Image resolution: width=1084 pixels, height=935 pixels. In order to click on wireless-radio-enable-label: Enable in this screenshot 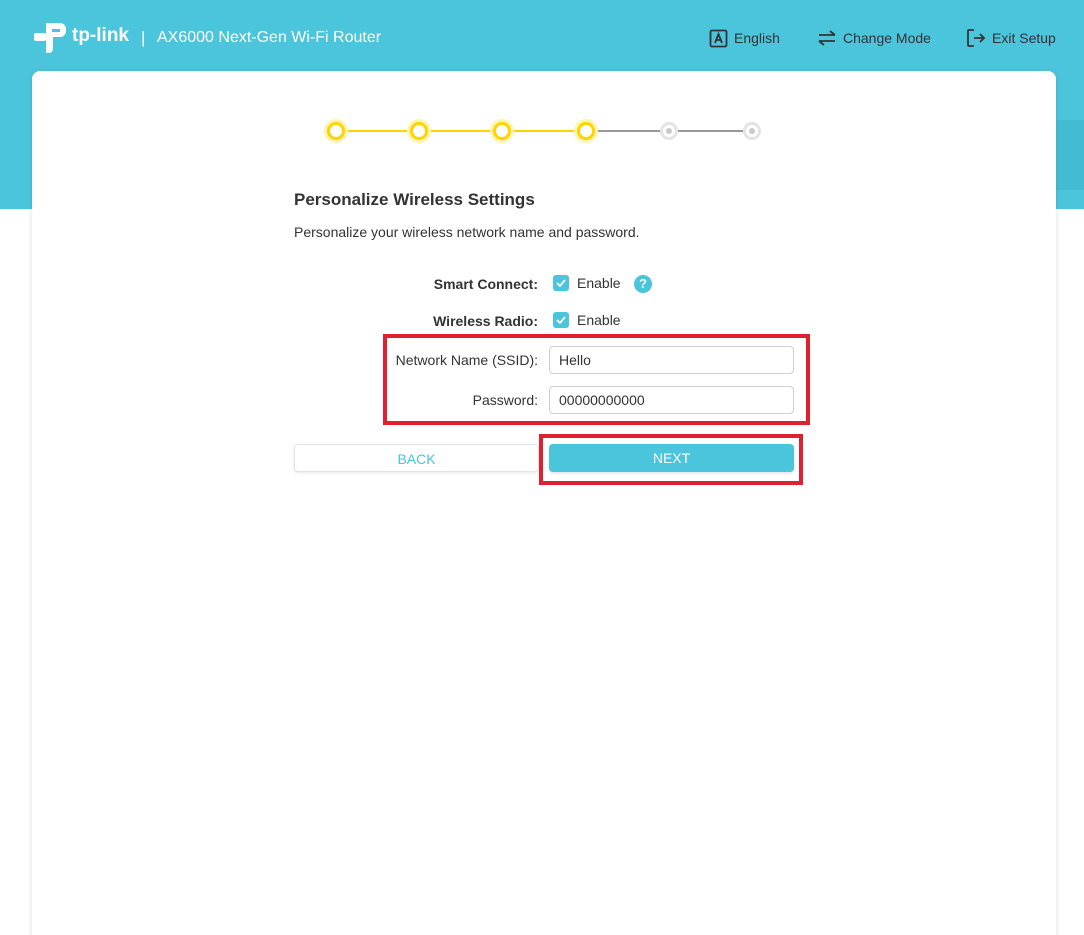, I will do `click(599, 320)`.